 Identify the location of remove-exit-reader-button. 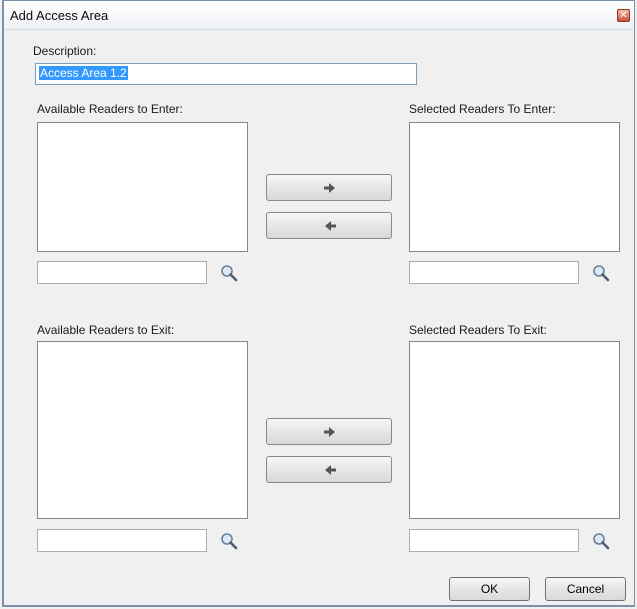
(329, 469).